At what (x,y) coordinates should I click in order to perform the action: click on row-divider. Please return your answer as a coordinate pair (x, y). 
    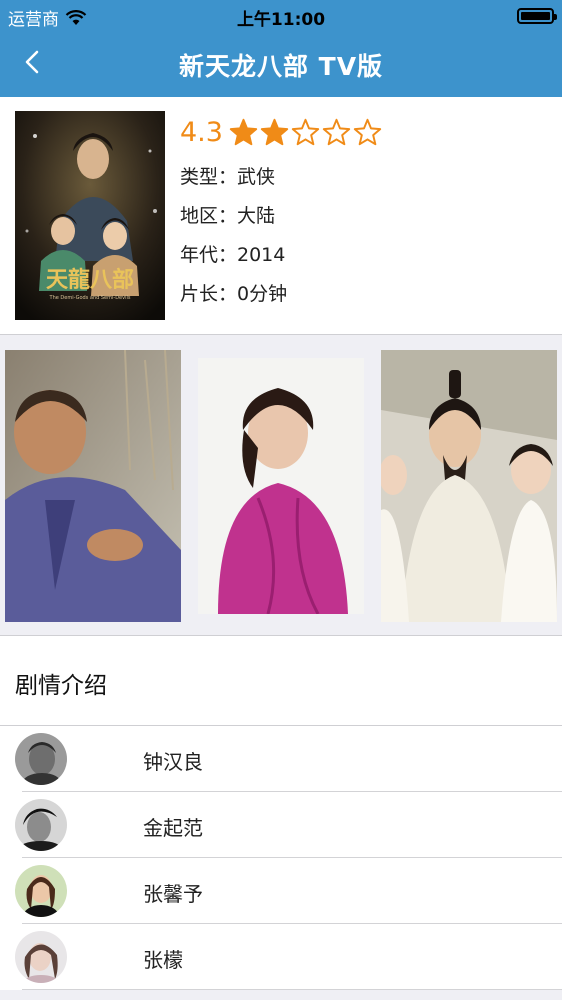
    Looking at the image, I should click on (292, 989).